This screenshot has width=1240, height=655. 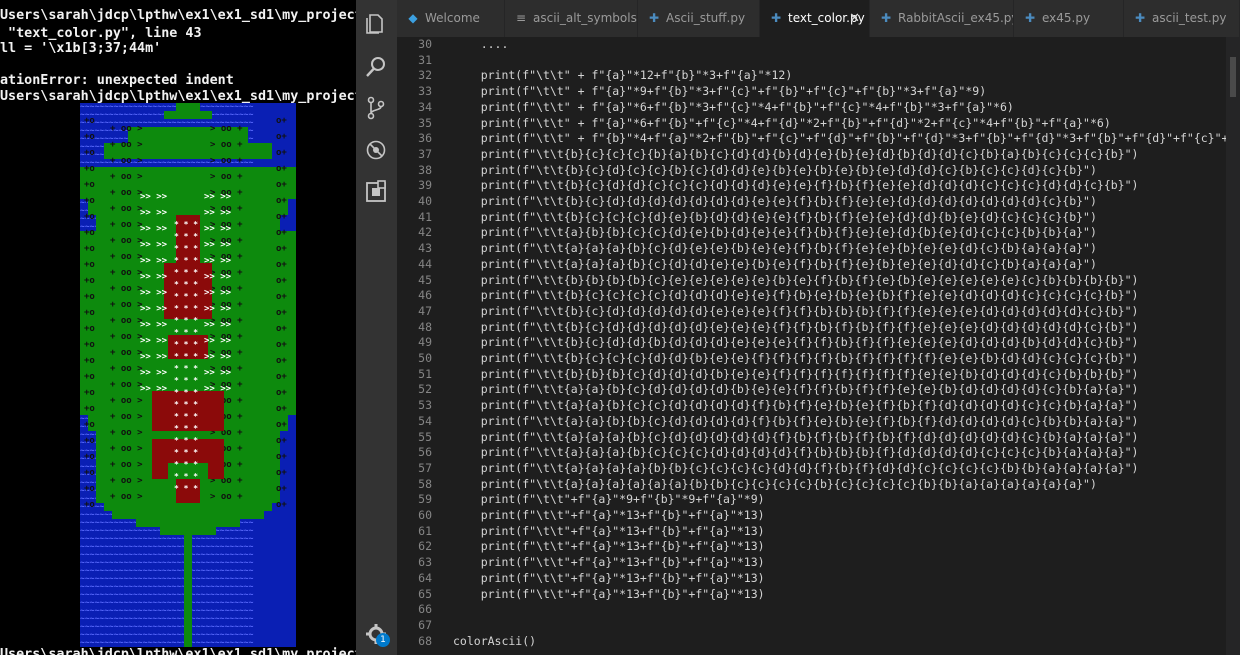 What do you see at coordinates (1233, 346) in the screenshot?
I see `editor-scrollbar` at bounding box center [1233, 346].